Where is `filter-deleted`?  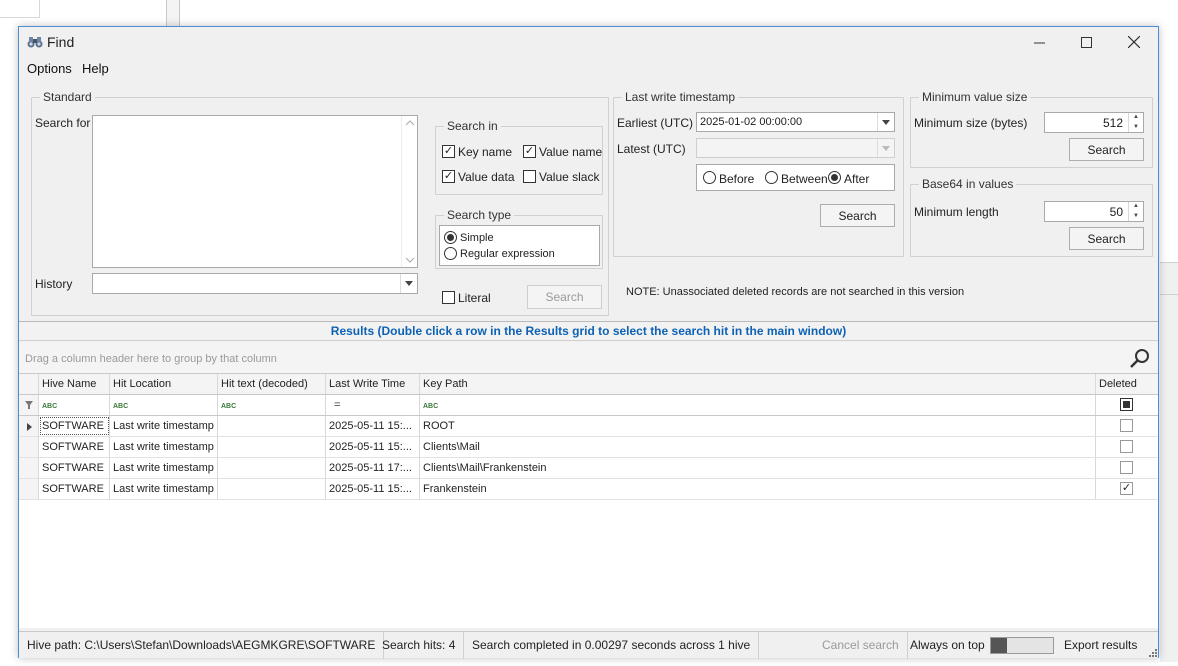 filter-deleted is located at coordinates (1127, 405).